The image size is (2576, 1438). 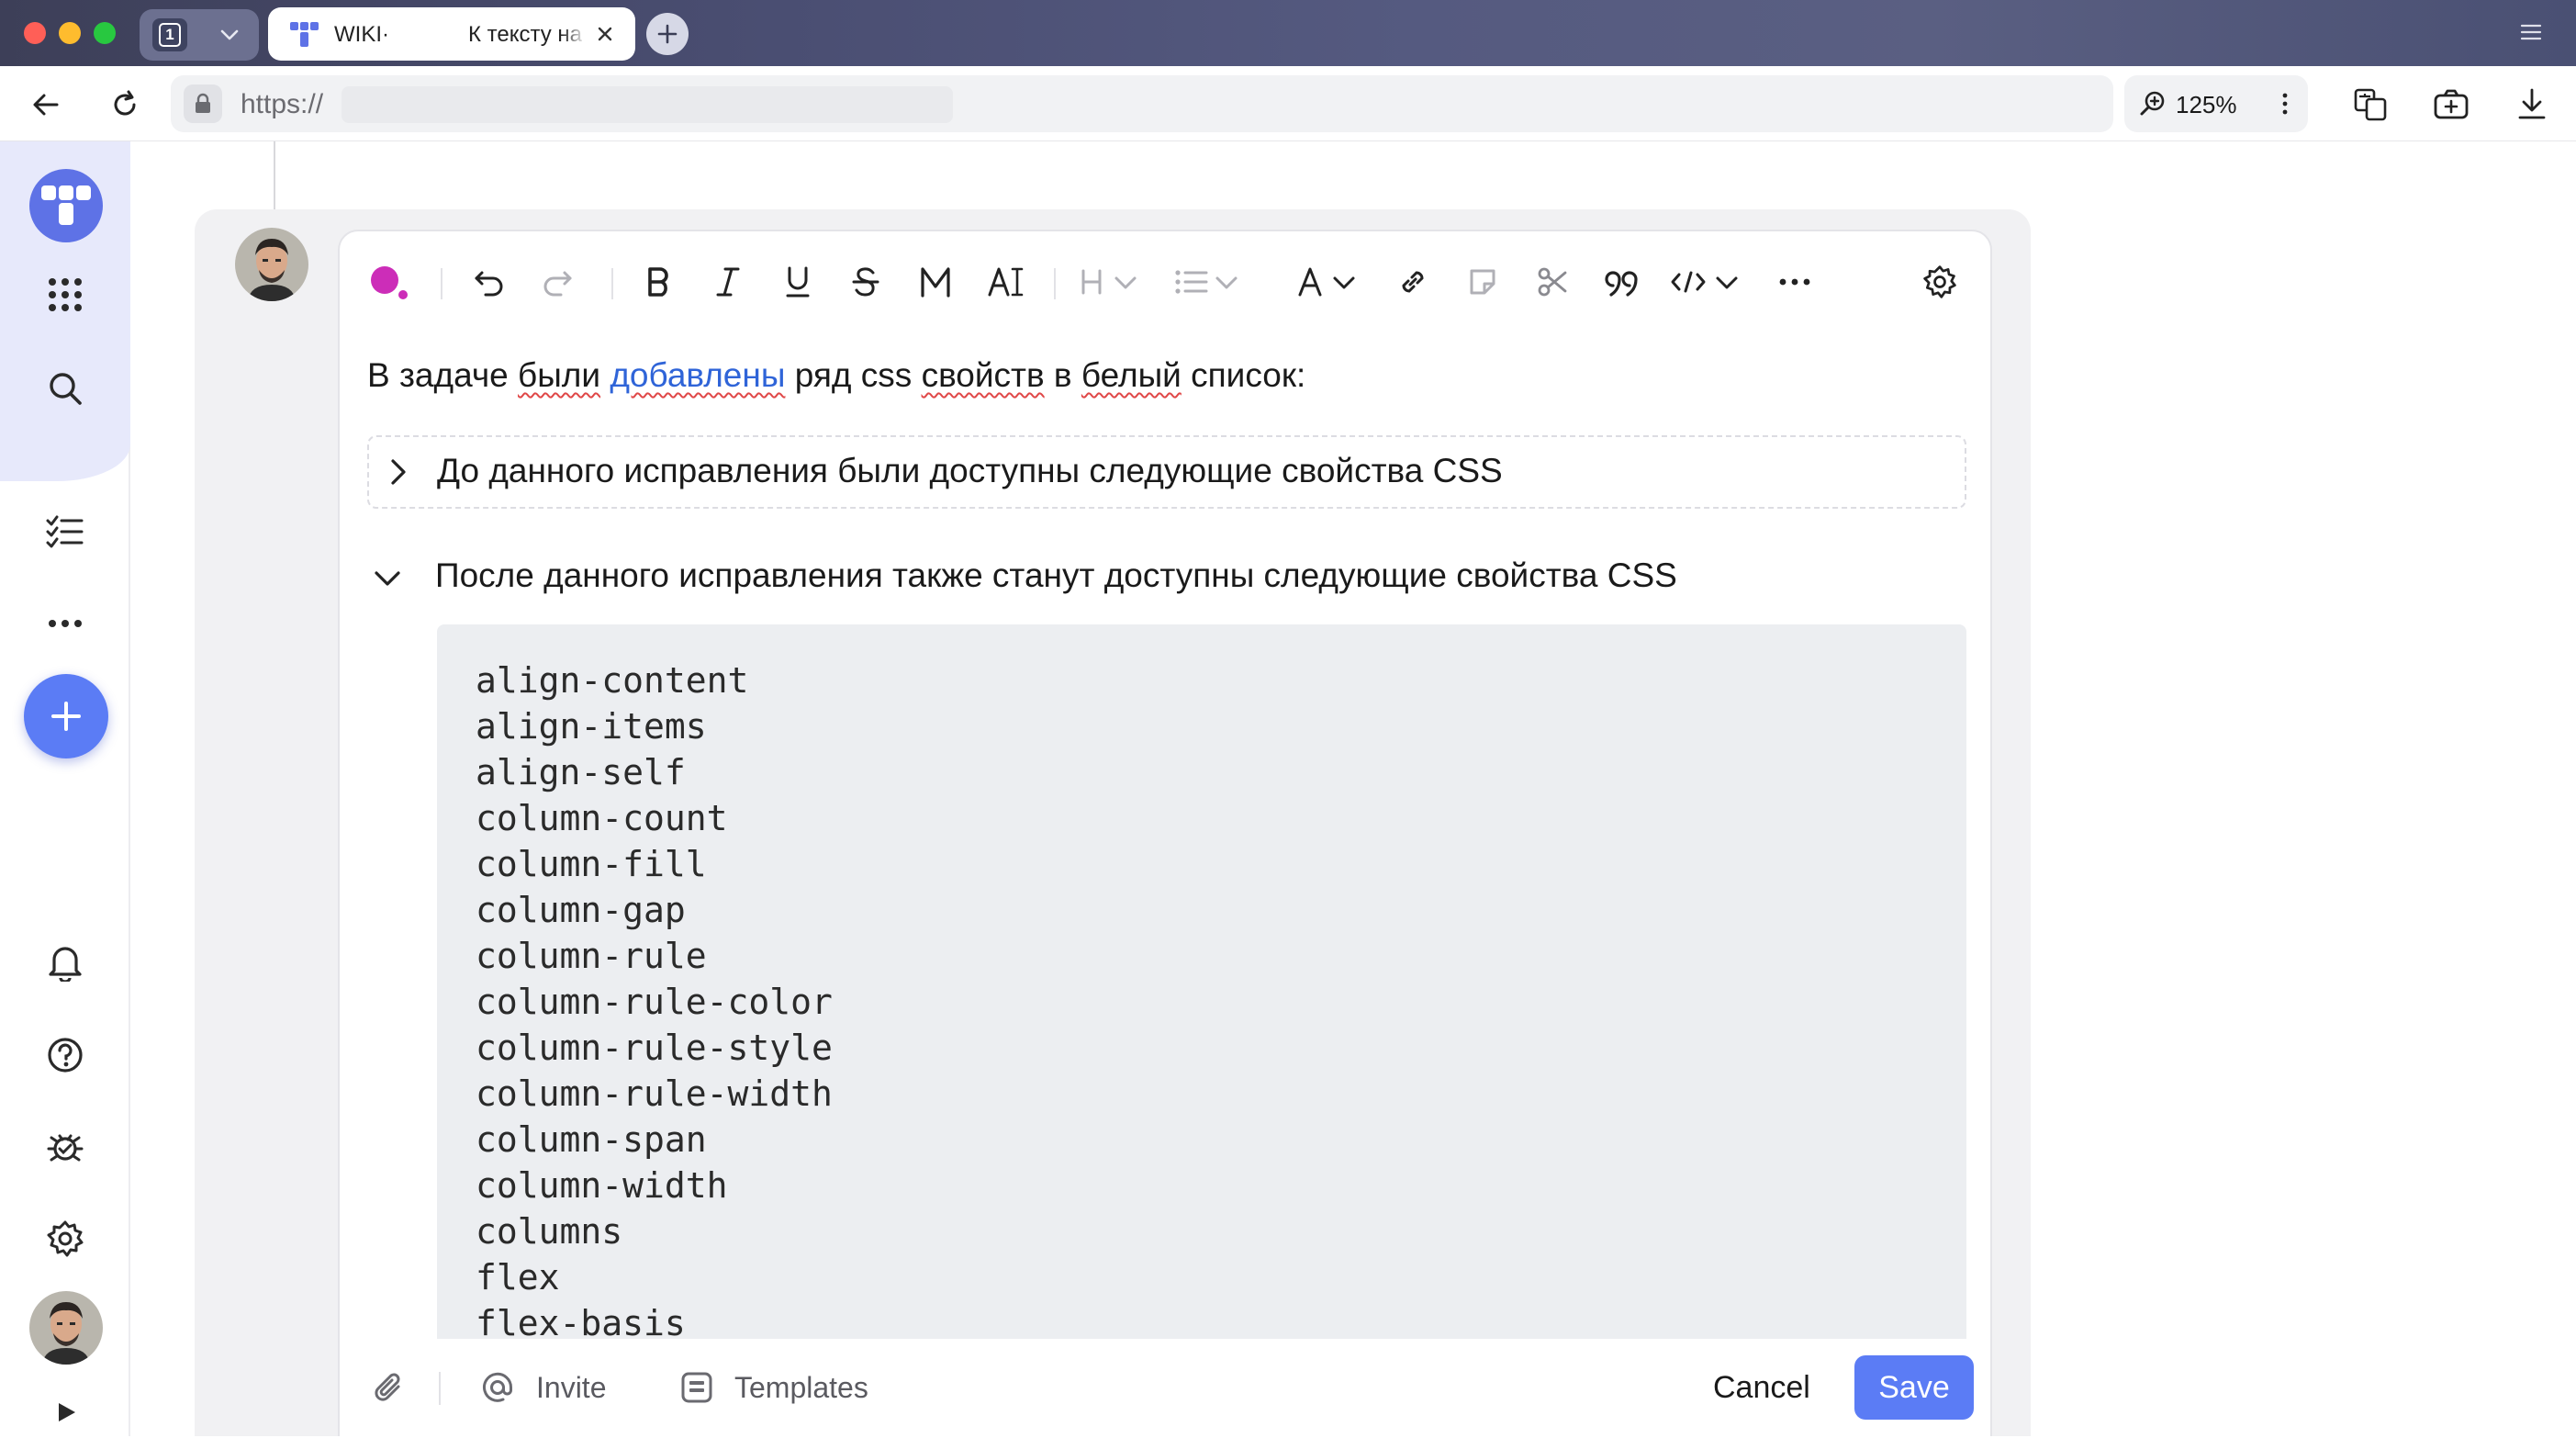 I want to click on paperclip-icon, so click(x=387, y=1387).